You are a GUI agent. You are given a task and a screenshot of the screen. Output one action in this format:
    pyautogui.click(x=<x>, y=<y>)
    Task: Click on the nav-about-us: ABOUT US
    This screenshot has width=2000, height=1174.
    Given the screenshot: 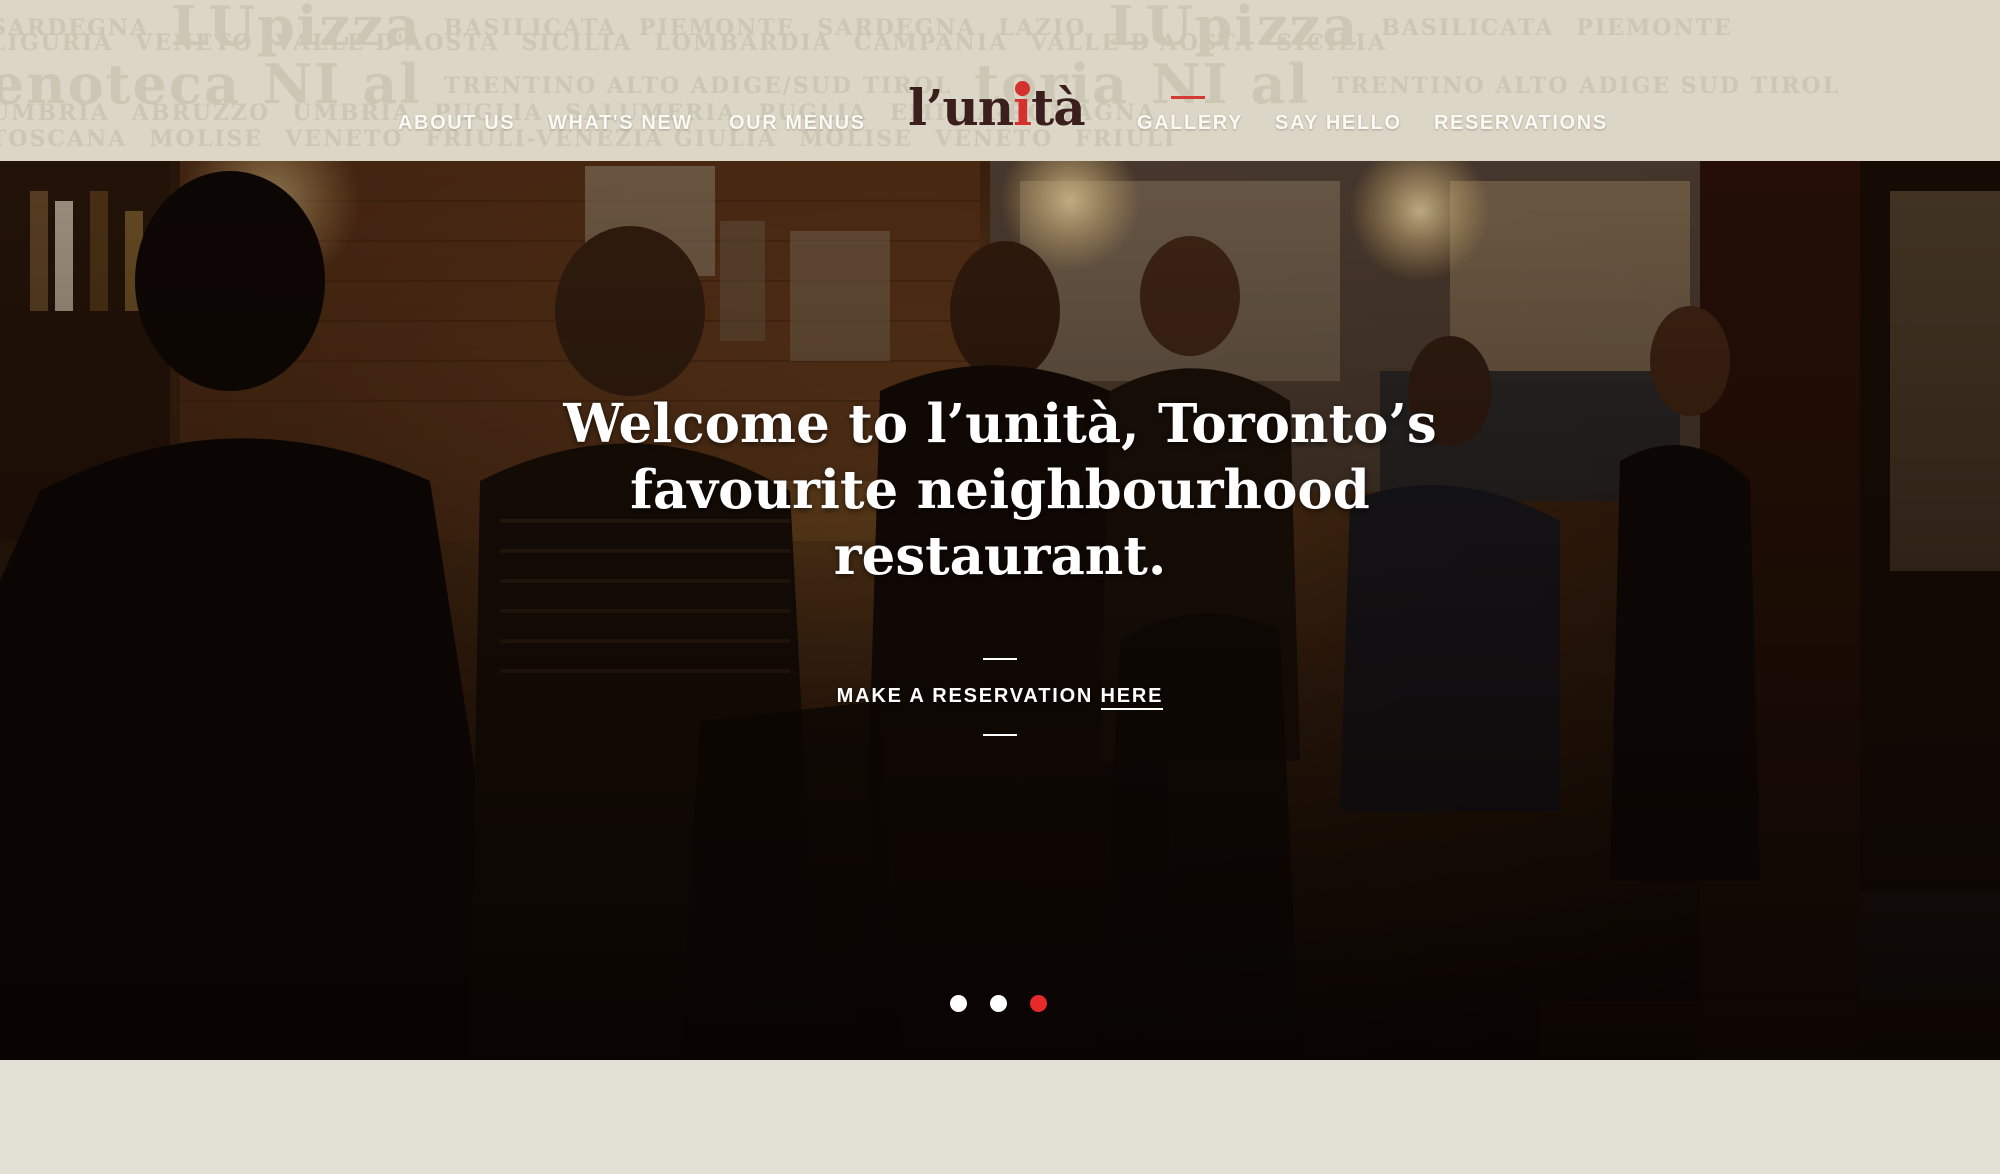 What is the action you would take?
    pyautogui.click(x=456, y=123)
    